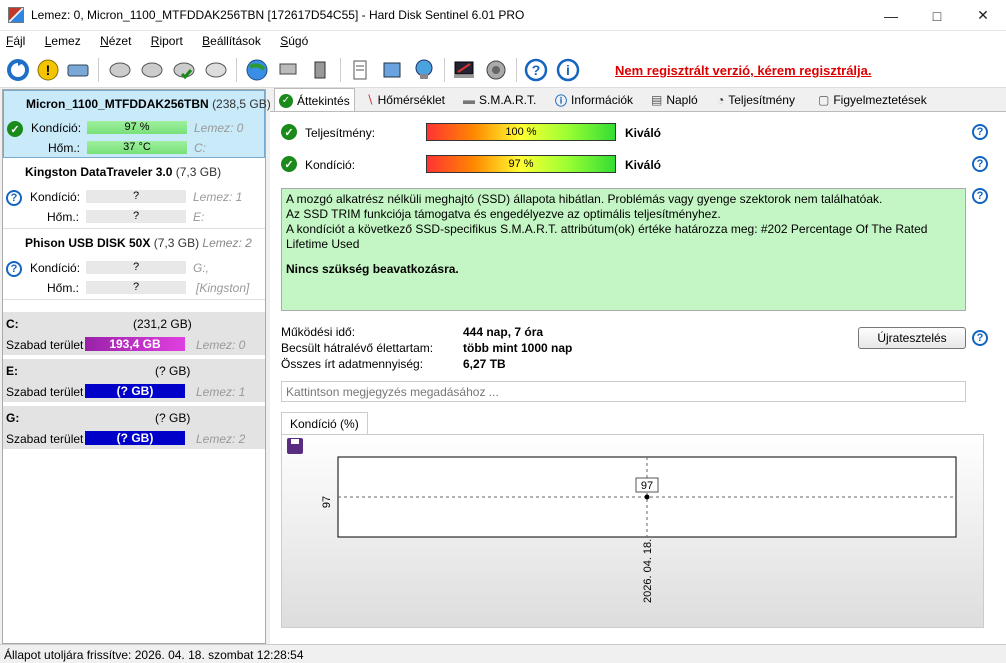  Describe the element at coordinates (221, 439) in the screenshot. I see `disk-number: Lemez: 2` at that location.